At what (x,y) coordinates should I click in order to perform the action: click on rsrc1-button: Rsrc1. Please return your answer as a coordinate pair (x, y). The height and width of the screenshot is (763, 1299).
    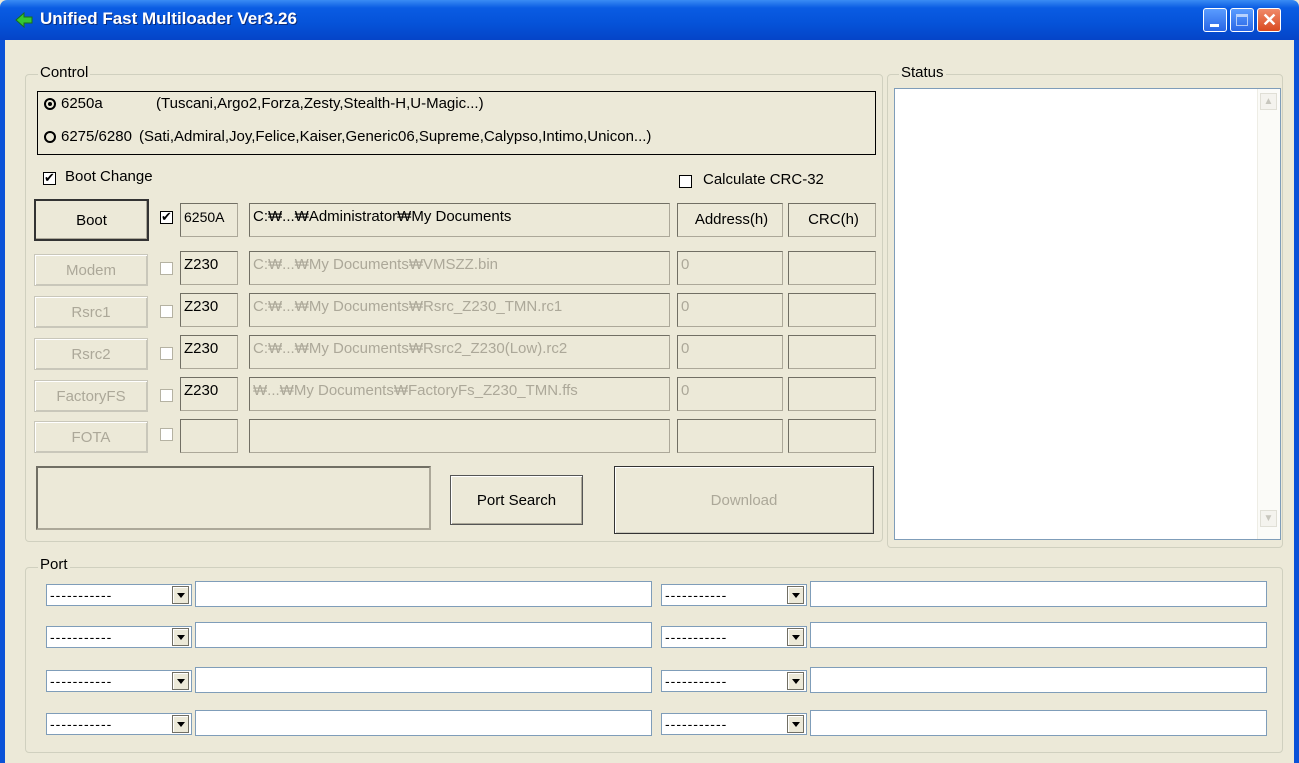
    Looking at the image, I should click on (91, 312).